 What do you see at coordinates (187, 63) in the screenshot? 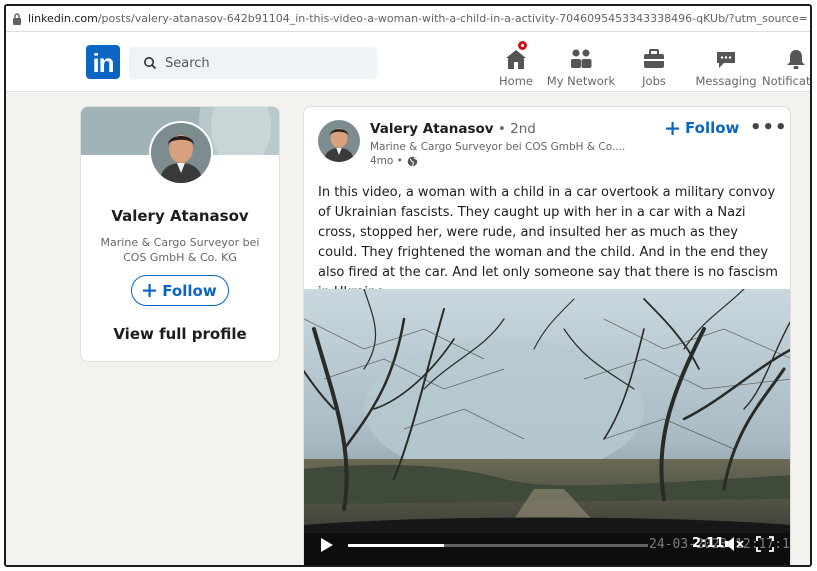
I see `search-placeholder: Search` at bounding box center [187, 63].